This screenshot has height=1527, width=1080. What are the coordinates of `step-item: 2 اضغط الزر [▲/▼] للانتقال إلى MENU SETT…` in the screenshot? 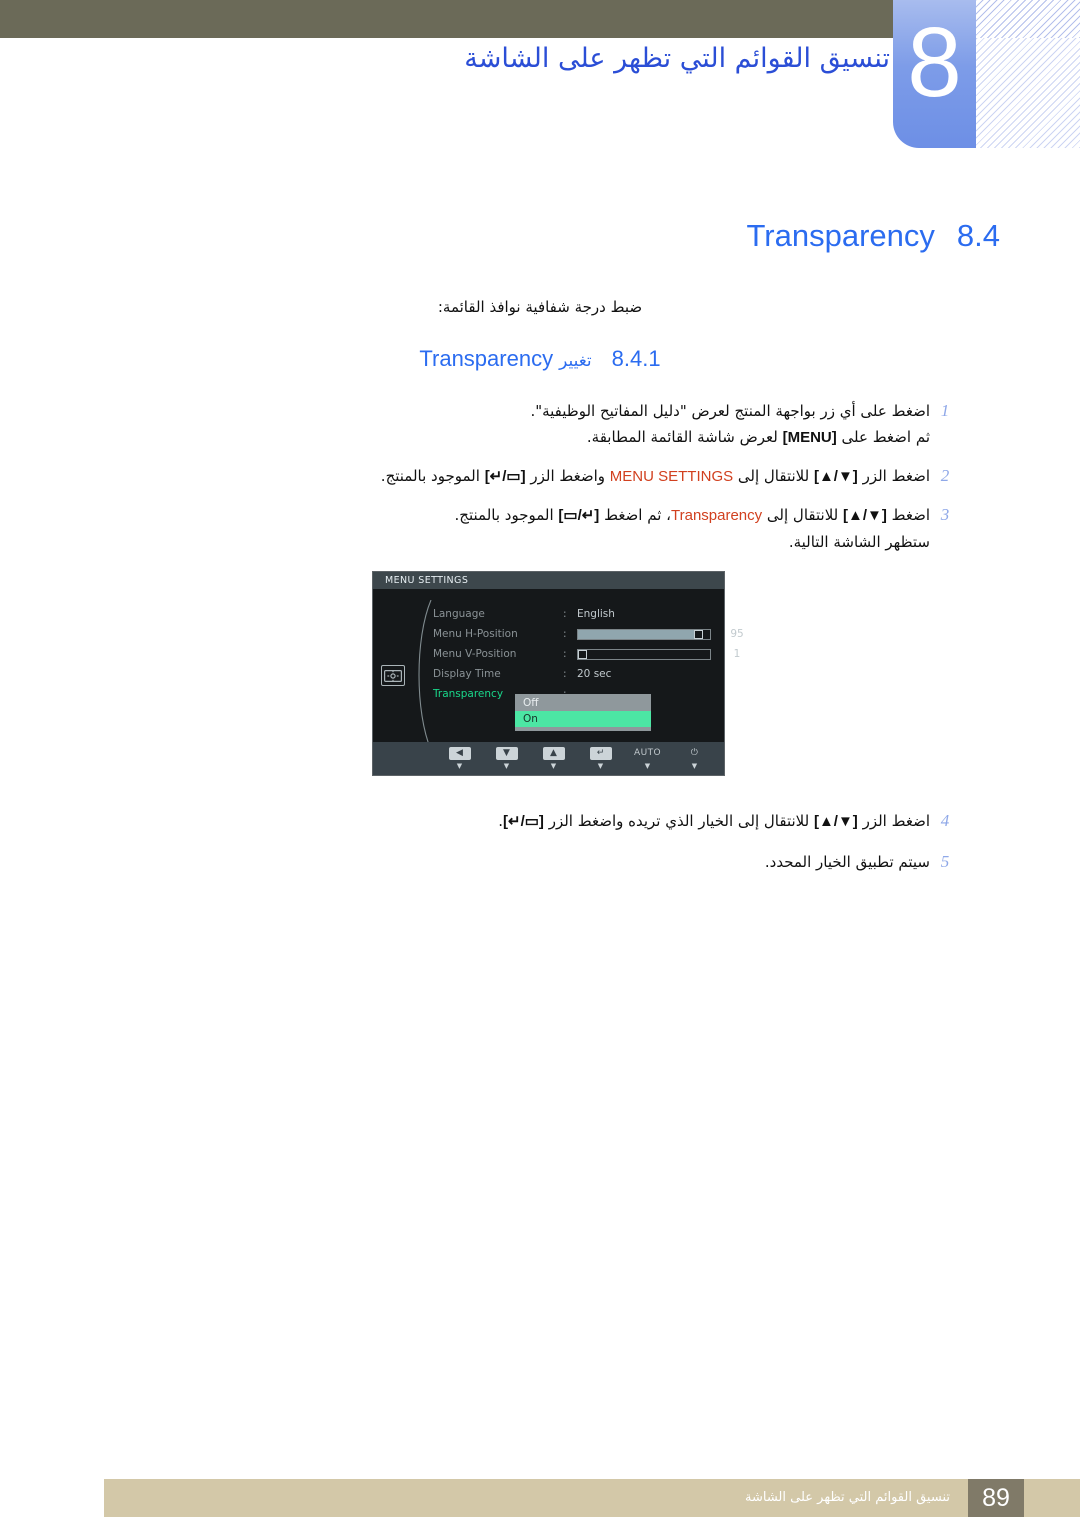 It's located at (565, 476).